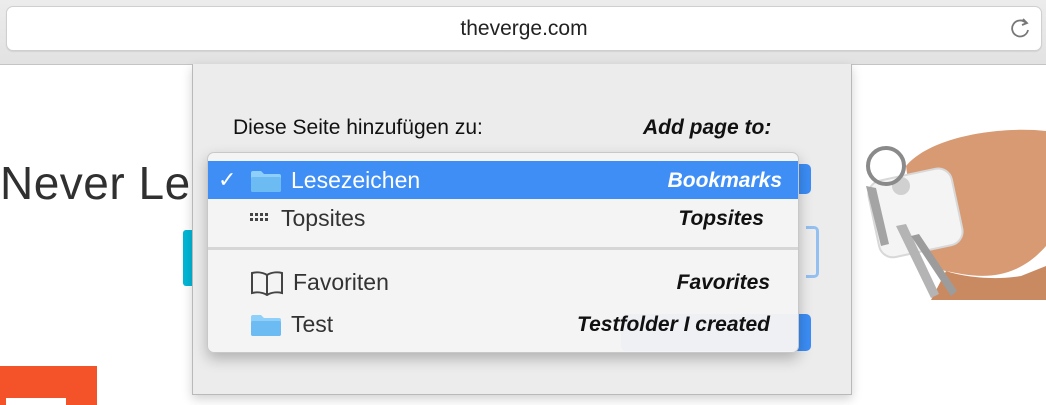 The width and height of the screenshot is (1046, 405). Describe the element at coordinates (673, 324) in the screenshot. I see `menu-item-annotation: Testfolder I created` at that location.